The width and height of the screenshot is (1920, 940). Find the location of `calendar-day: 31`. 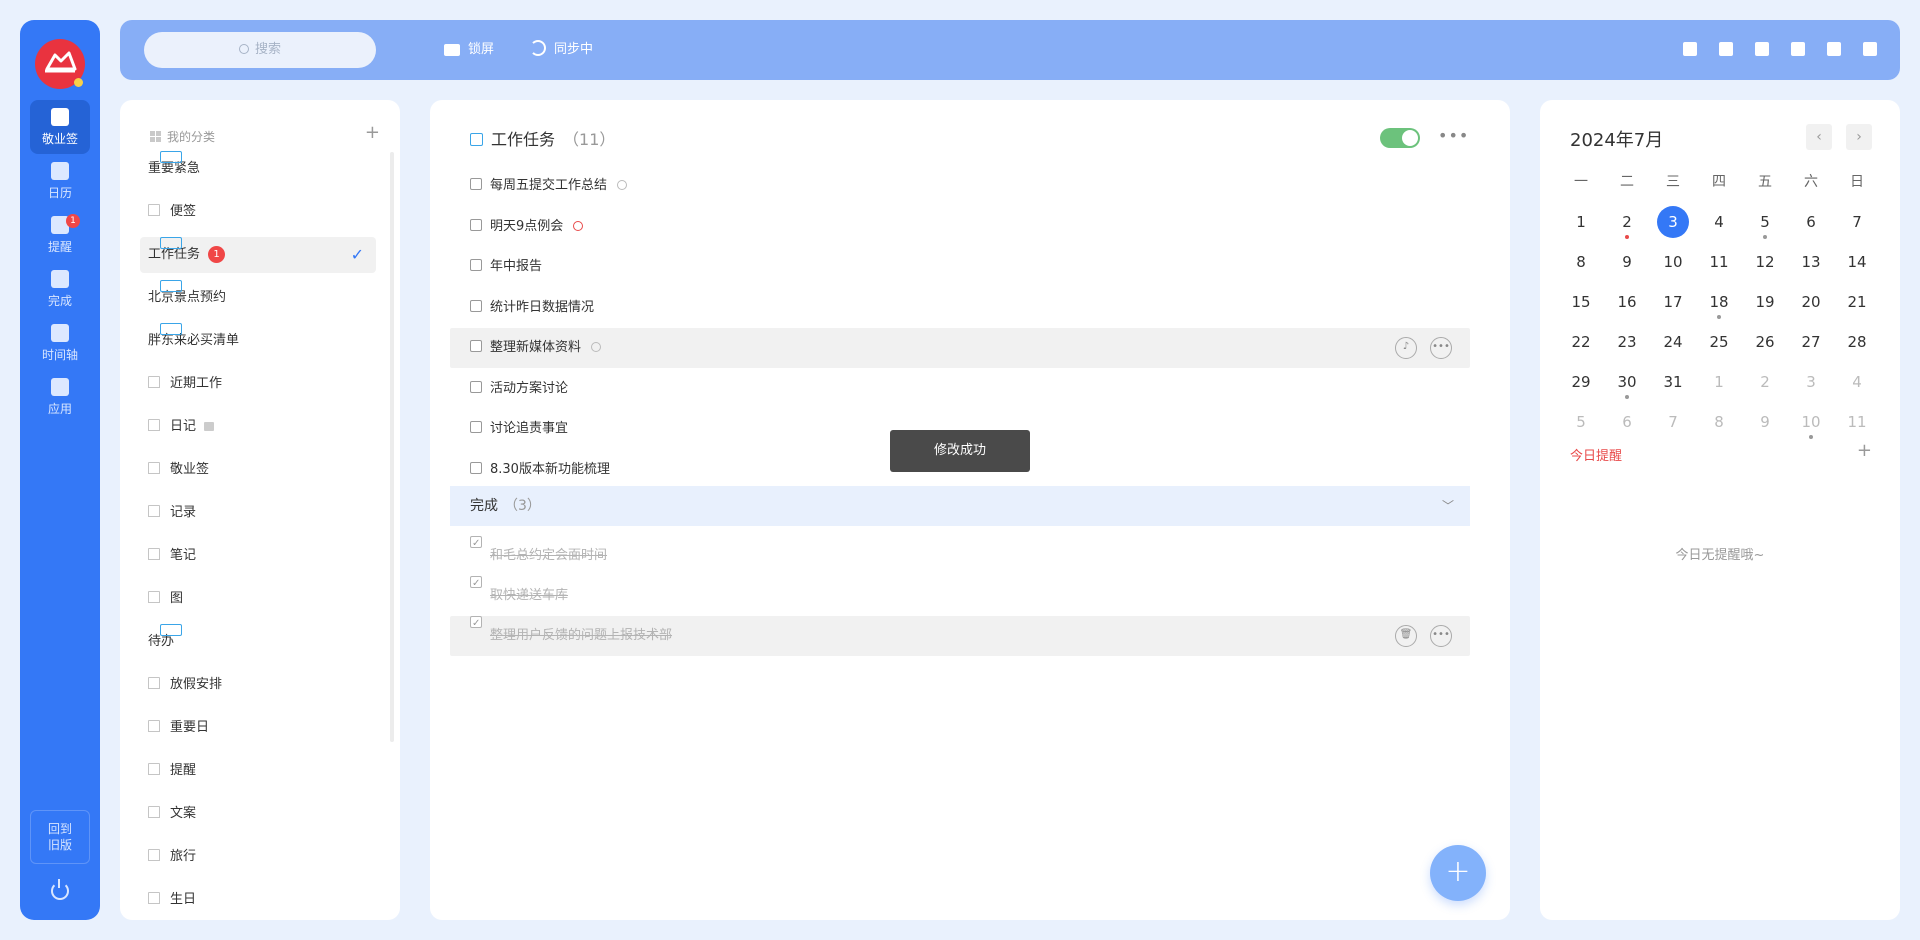

calendar-day: 31 is located at coordinates (1673, 382).